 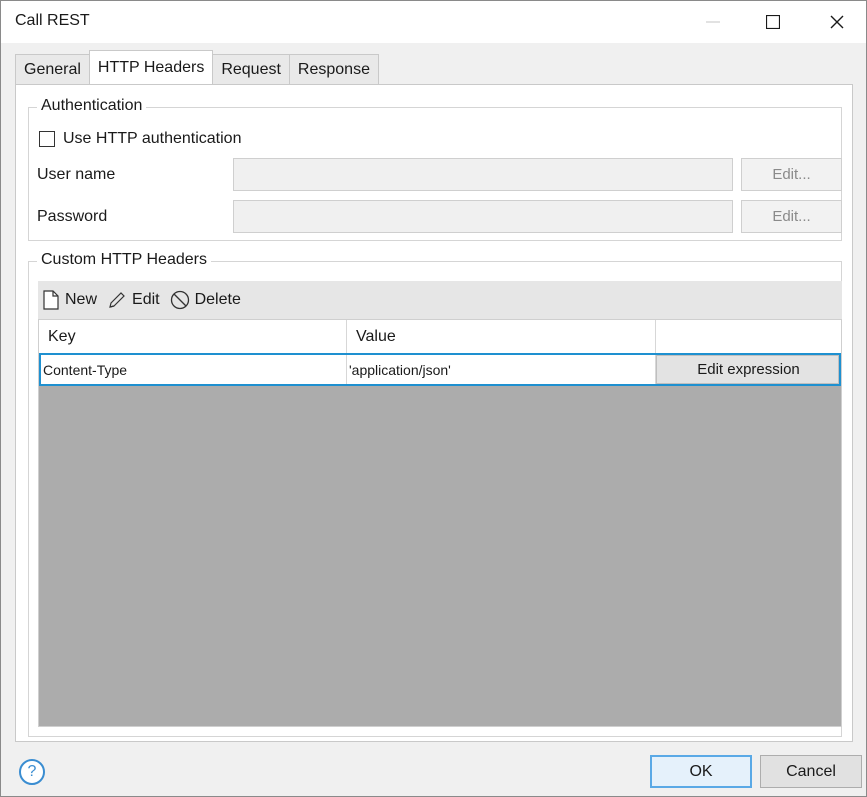 I want to click on password-label: Password, so click(x=72, y=216).